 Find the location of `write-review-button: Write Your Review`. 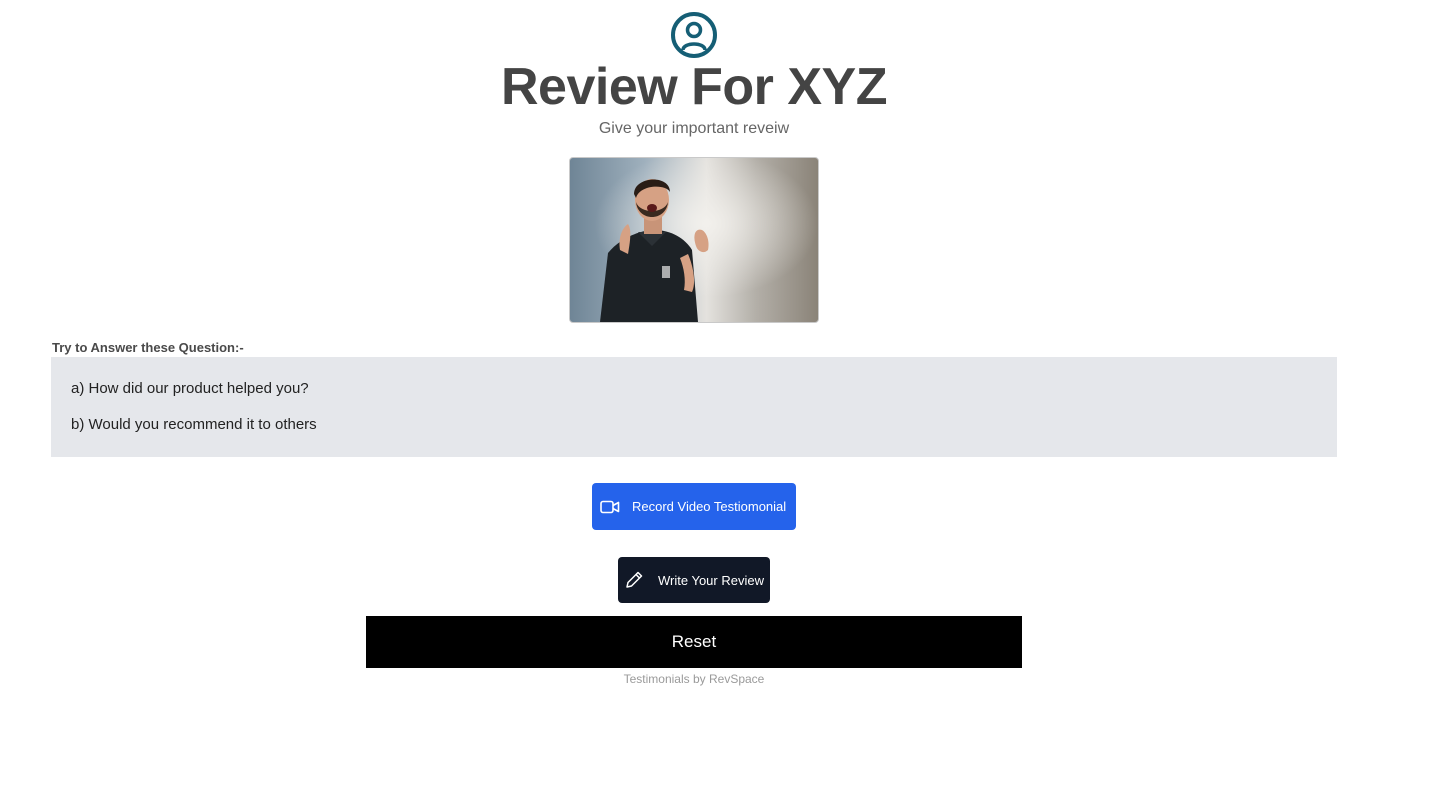

write-review-button: Write Your Review is located at coordinates (694, 580).